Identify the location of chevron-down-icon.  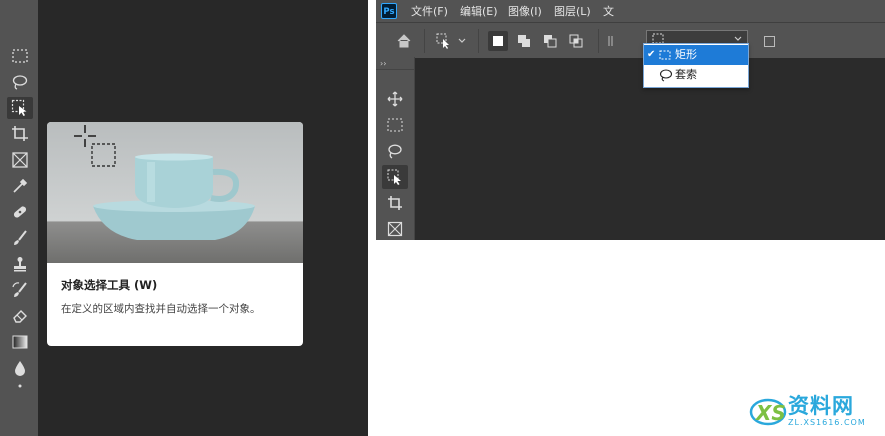
(462, 41).